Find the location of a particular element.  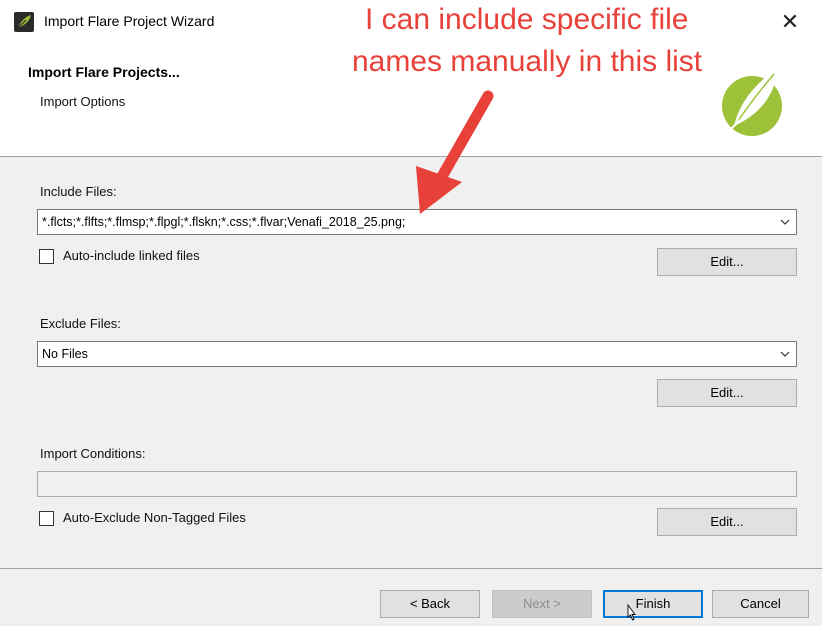

window-title: Import Flare Project Wizard is located at coordinates (129, 21).